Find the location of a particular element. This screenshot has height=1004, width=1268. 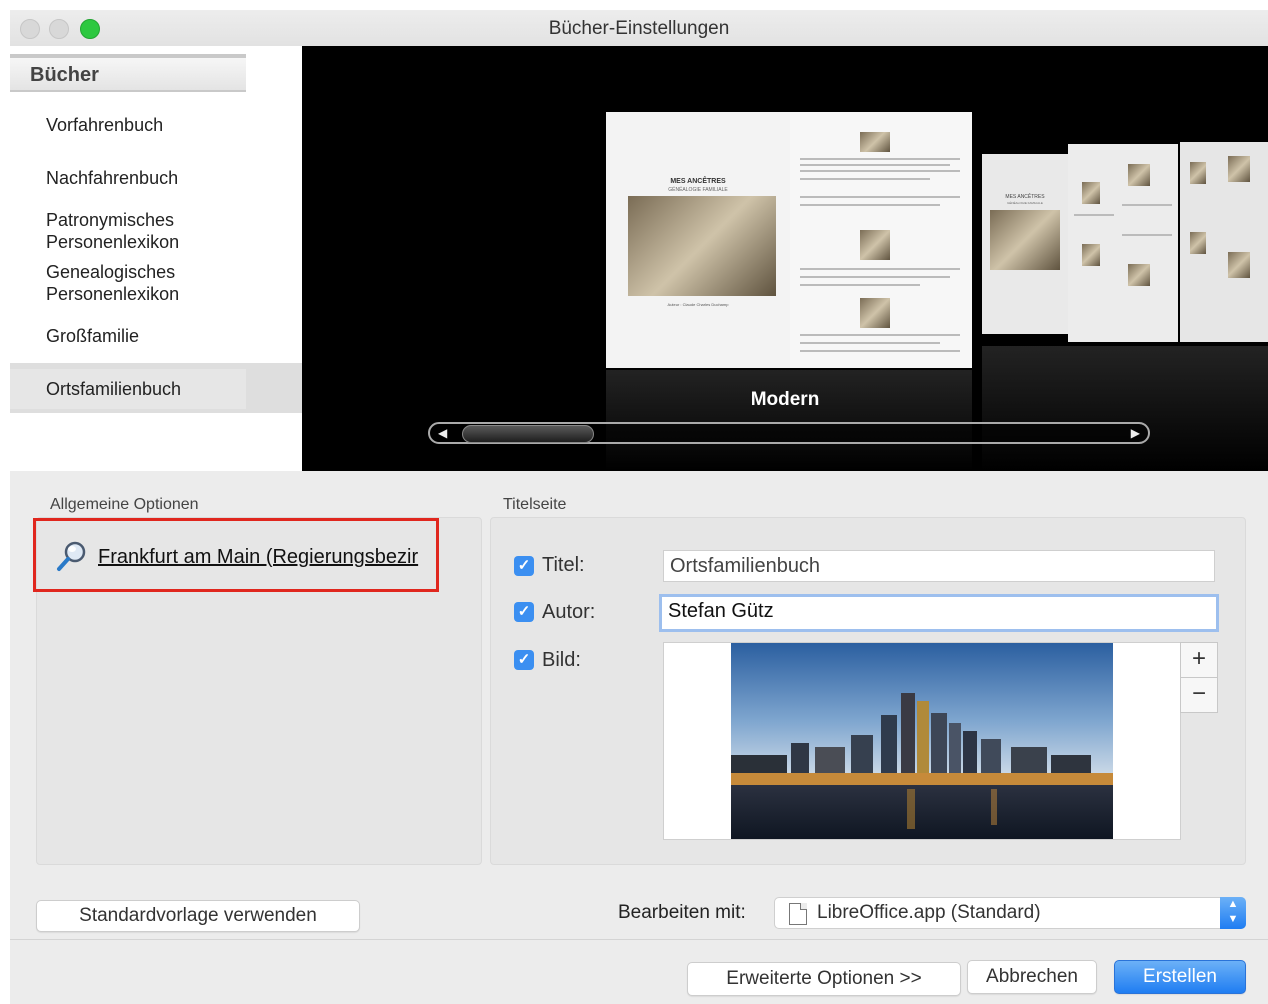

add-image-button: + is located at coordinates (1199, 660).